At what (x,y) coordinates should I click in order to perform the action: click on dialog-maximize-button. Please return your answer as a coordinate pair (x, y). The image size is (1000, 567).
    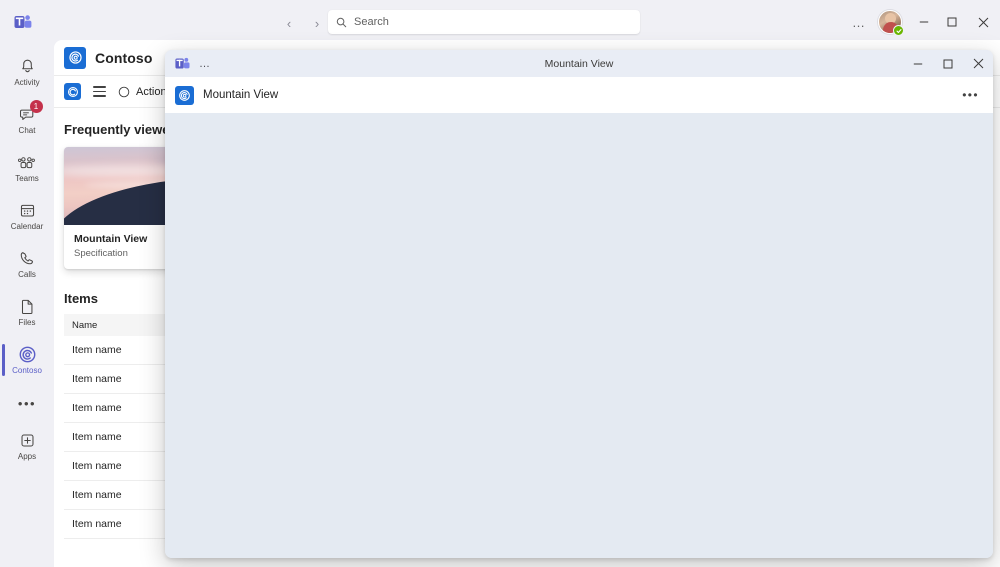
    Looking at the image, I should click on (948, 63).